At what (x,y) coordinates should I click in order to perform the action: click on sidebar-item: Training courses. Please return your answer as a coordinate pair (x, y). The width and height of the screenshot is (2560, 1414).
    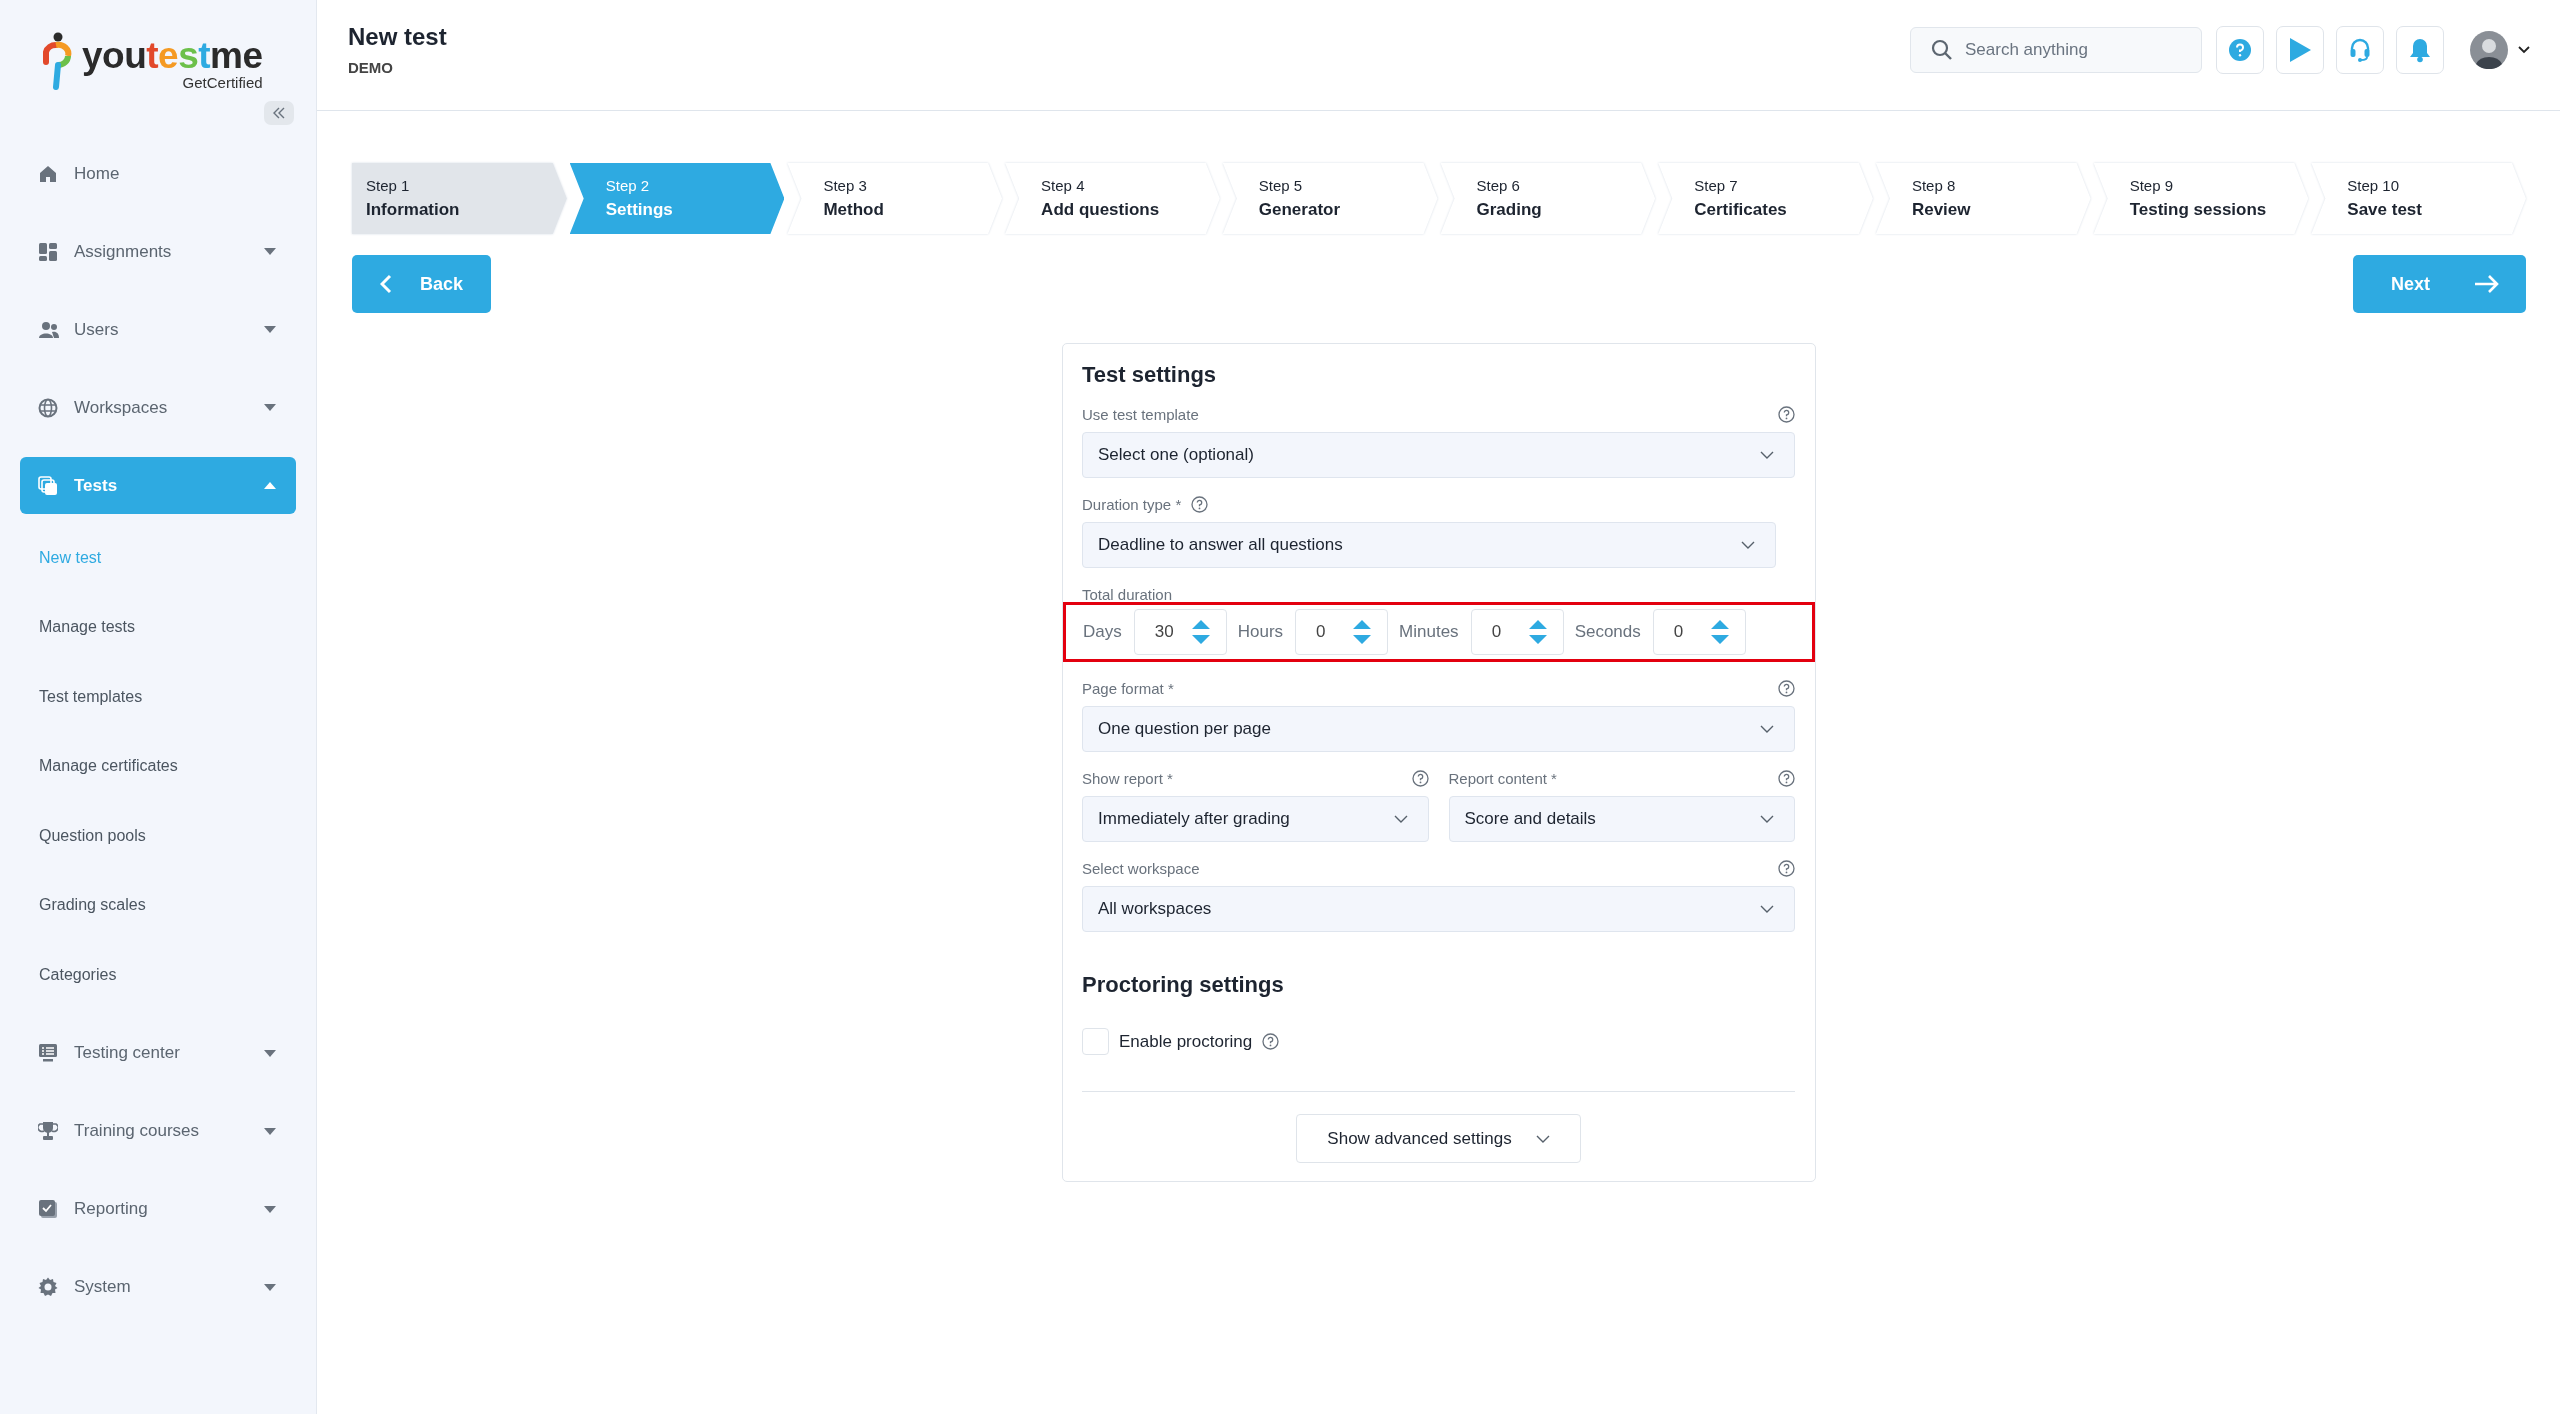
    Looking at the image, I should click on (158, 1131).